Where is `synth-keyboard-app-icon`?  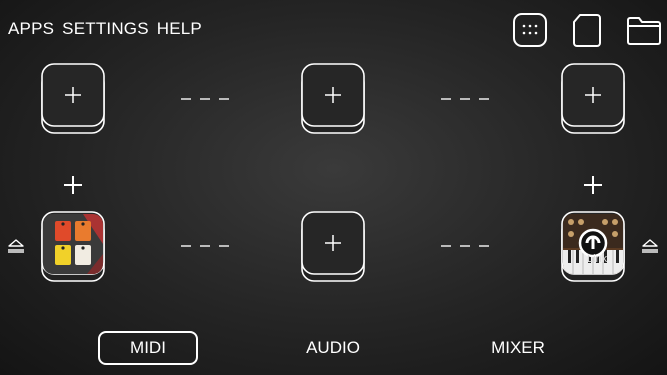 synth-keyboard-app-icon is located at coordinates (593, 244).